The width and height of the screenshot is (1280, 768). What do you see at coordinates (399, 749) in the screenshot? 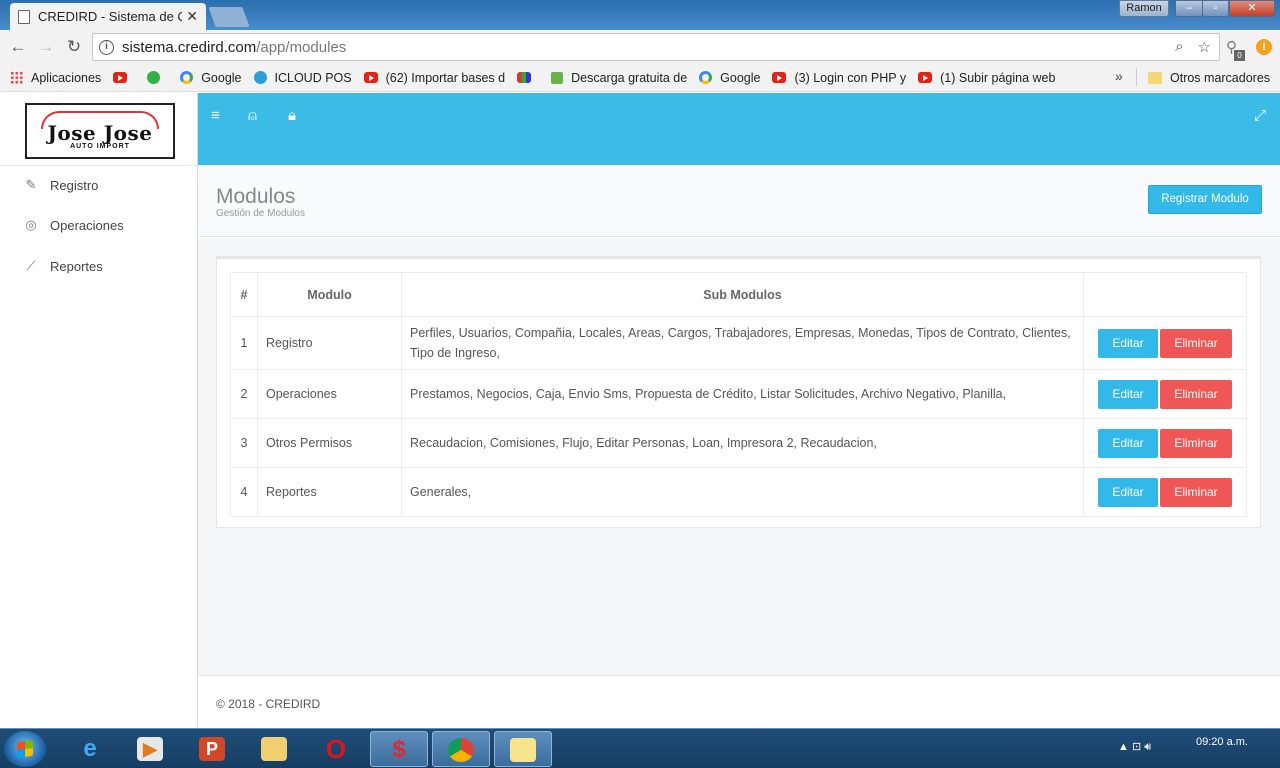
I see `taskbar-app-dollar: $` at bounding box center [399, 749].